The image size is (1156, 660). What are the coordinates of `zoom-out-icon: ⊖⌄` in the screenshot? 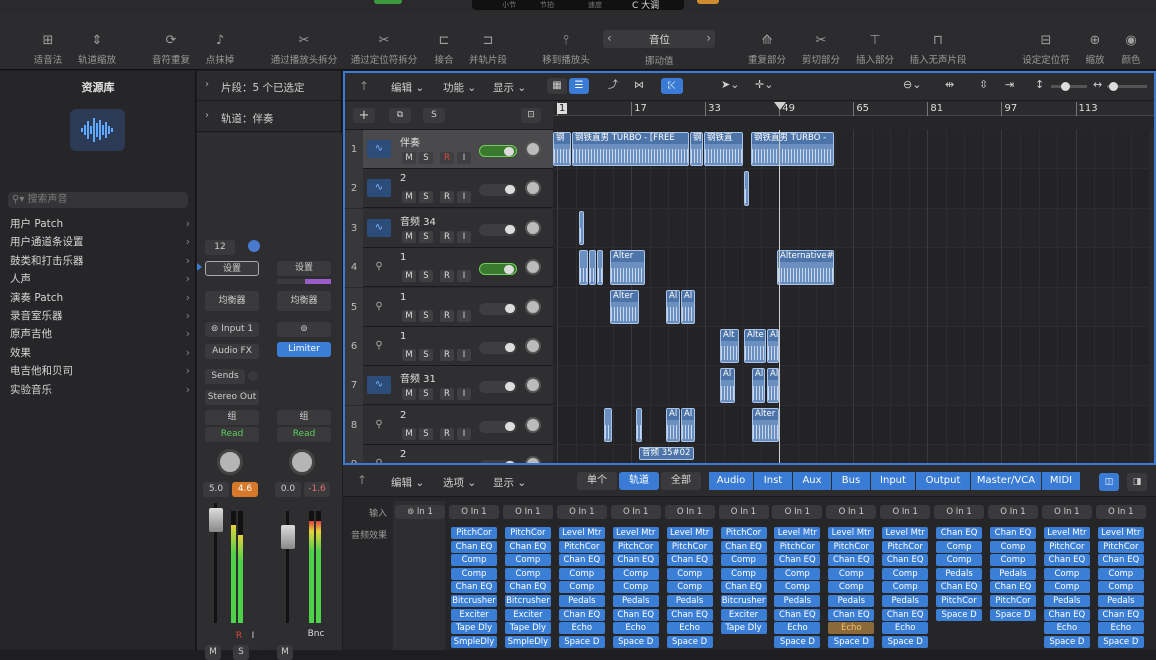 It's located at (912, 84).